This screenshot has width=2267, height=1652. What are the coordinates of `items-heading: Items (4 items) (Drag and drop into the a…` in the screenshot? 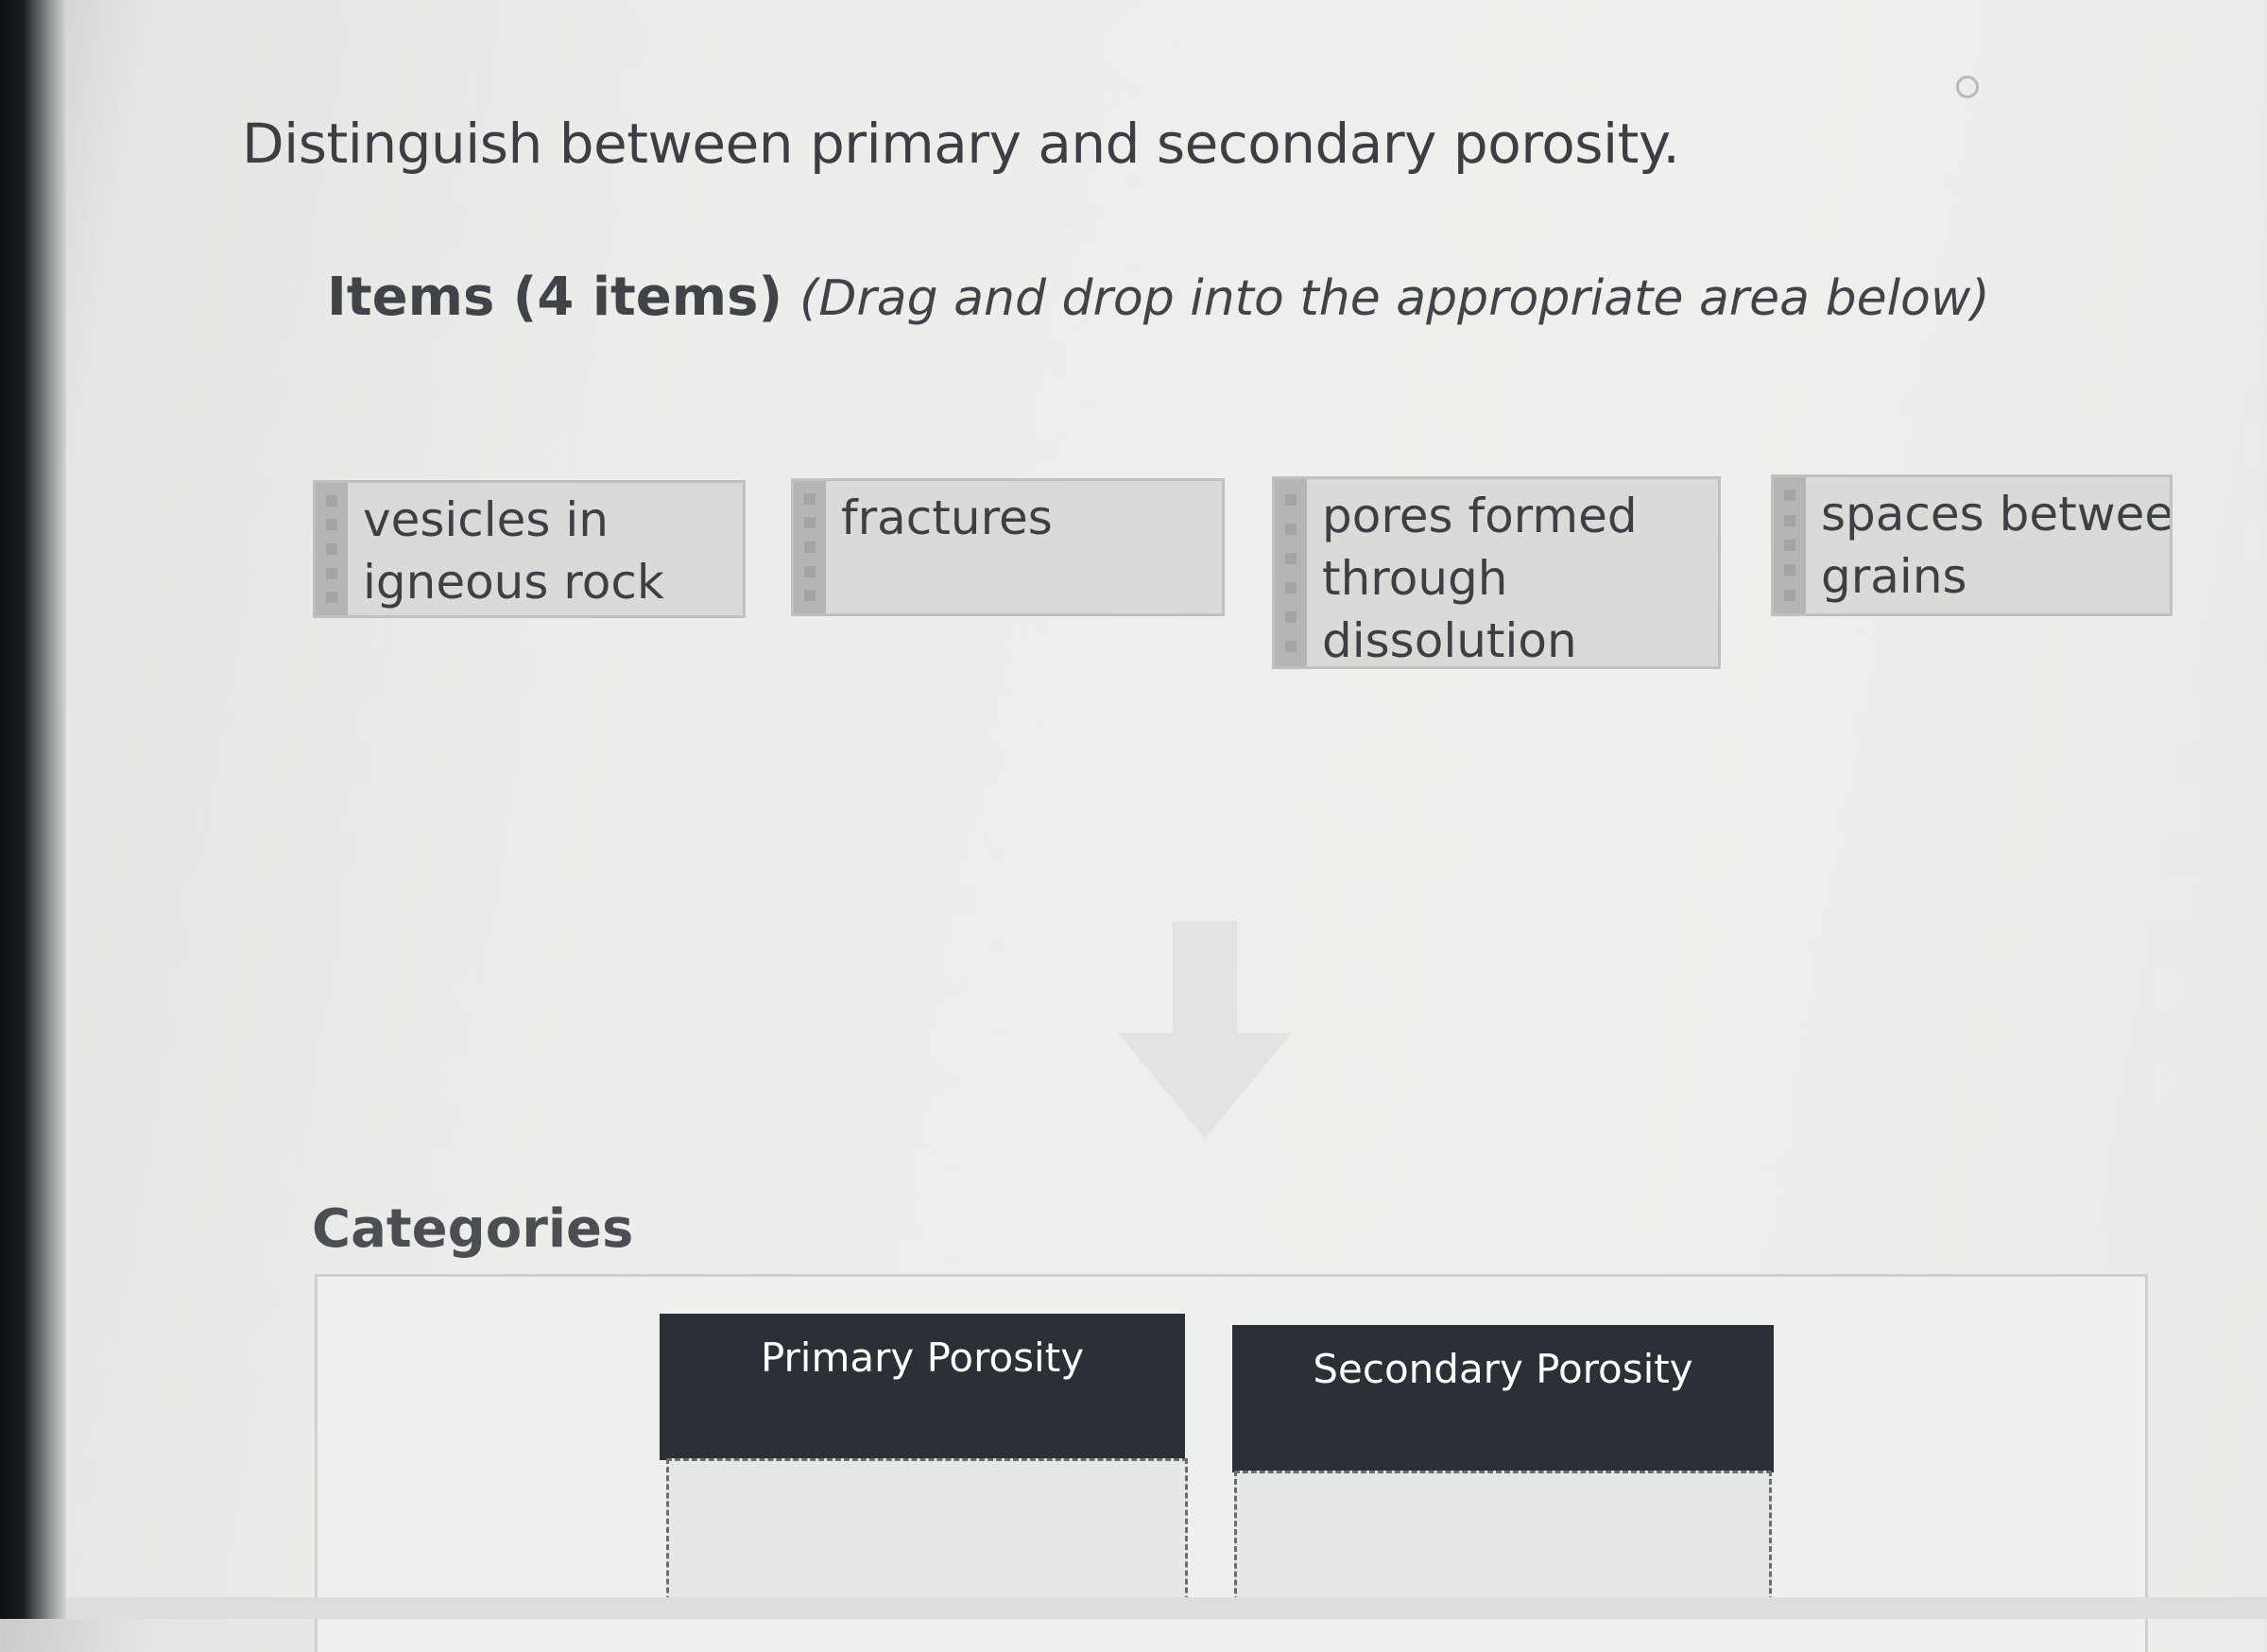 It's located at (1159, 297).